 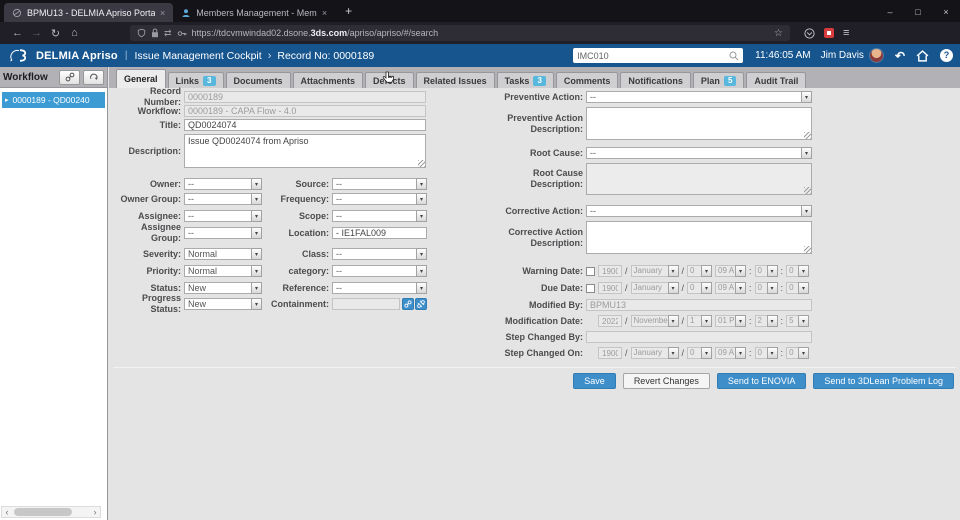 I want to click on due-date-hour-select: 09 A ▾, so click(x=731, y=288).